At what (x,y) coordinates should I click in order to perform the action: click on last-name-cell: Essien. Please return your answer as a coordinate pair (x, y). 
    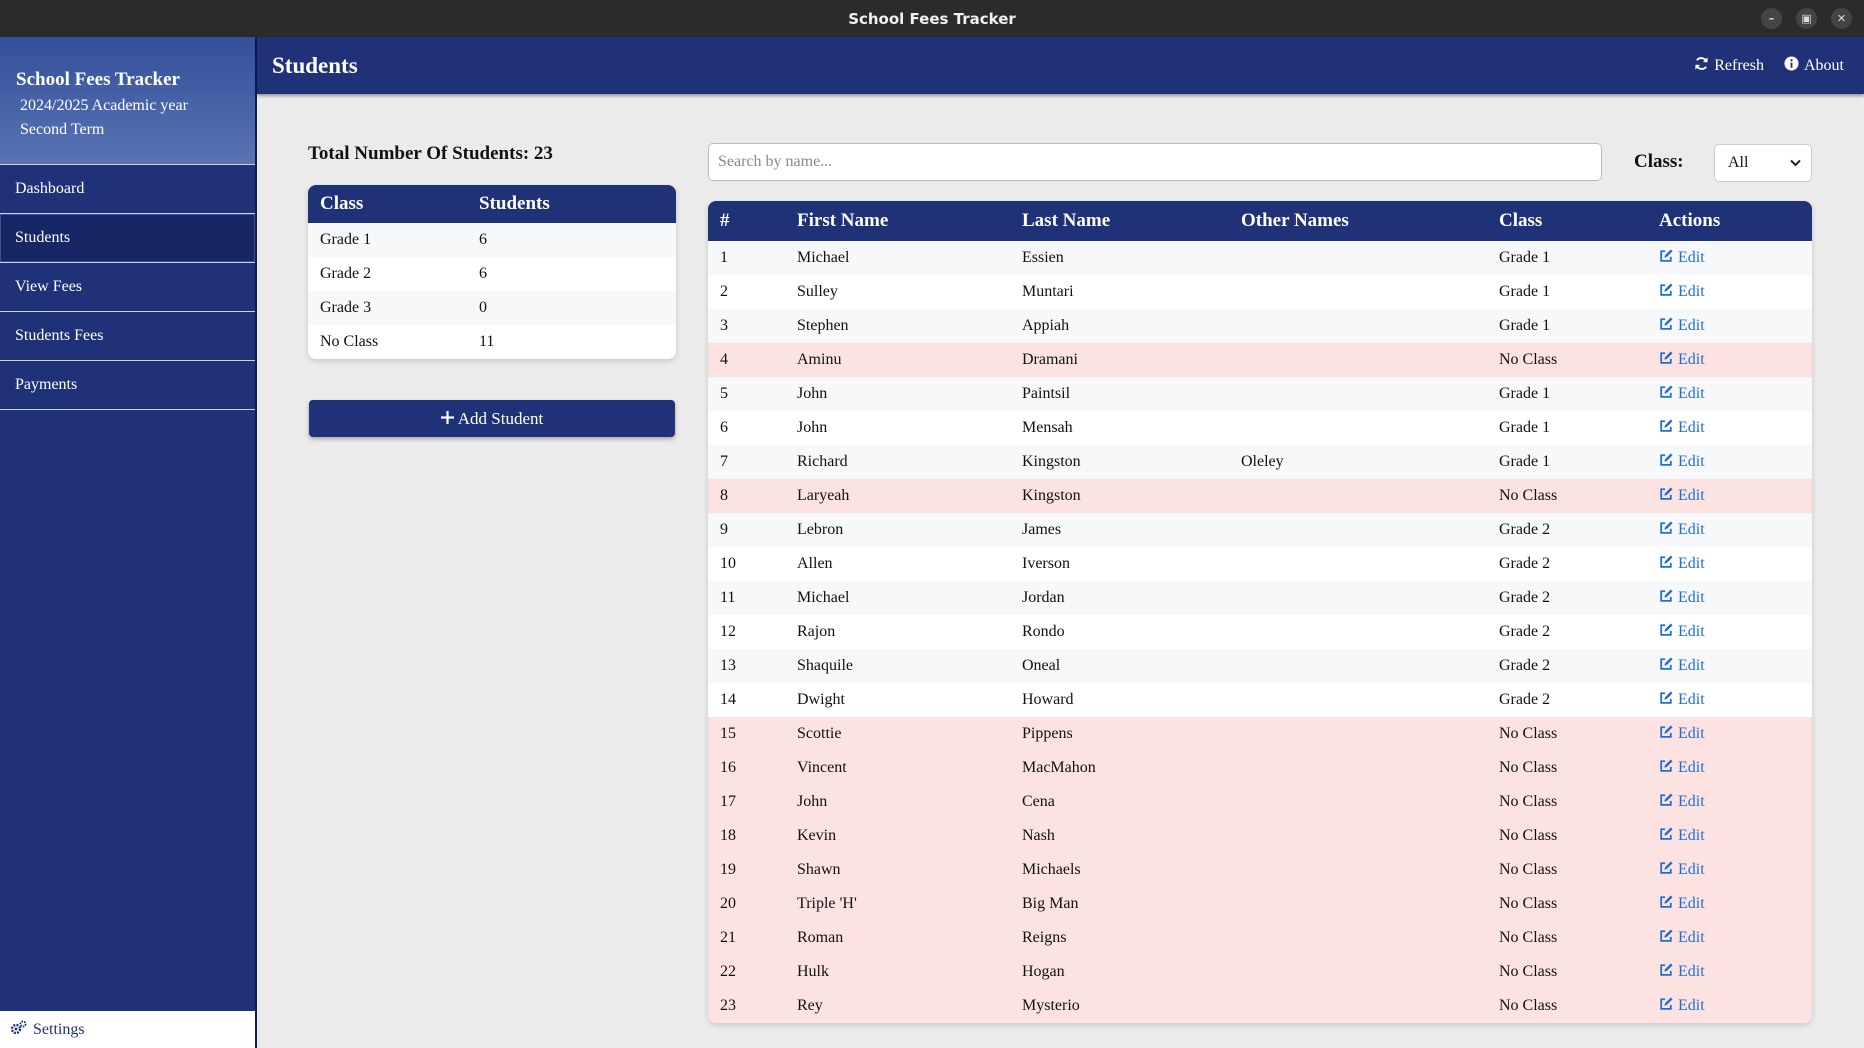
    Looking at the image, I should click on (1119, 258).